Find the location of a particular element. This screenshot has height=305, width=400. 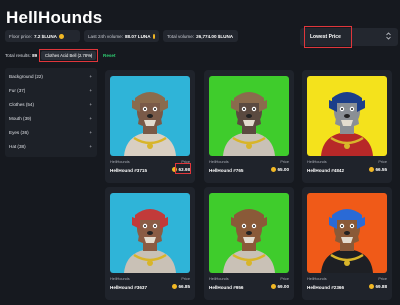

stat-label: Total volume: is located at coordinates (181, 36).